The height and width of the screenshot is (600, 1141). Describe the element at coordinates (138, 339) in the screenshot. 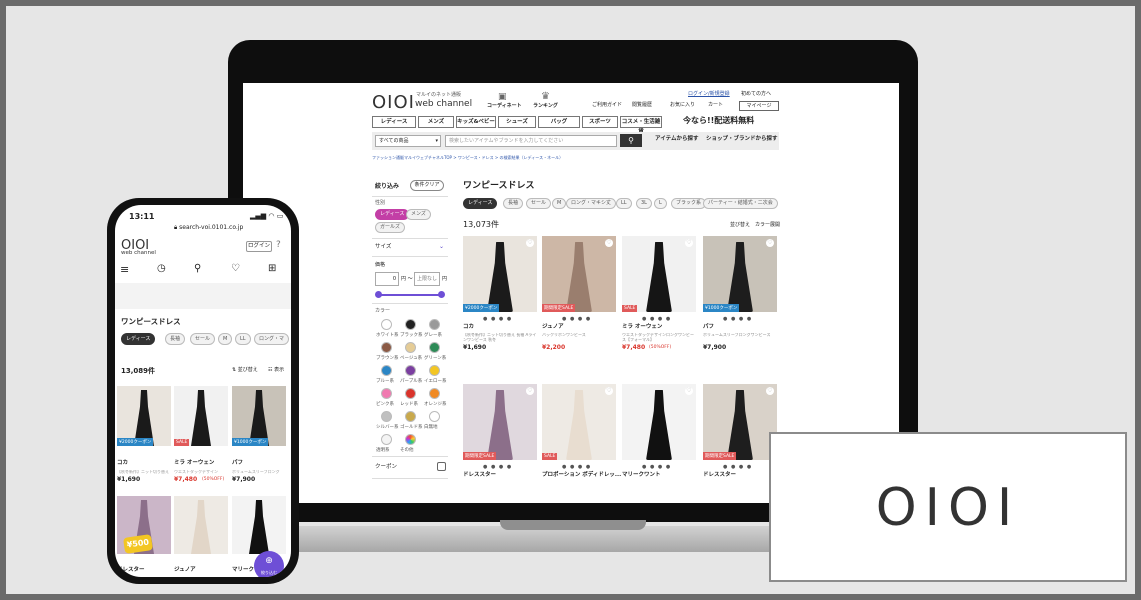

I see `mobile-filter-chip: レディース` at that location.